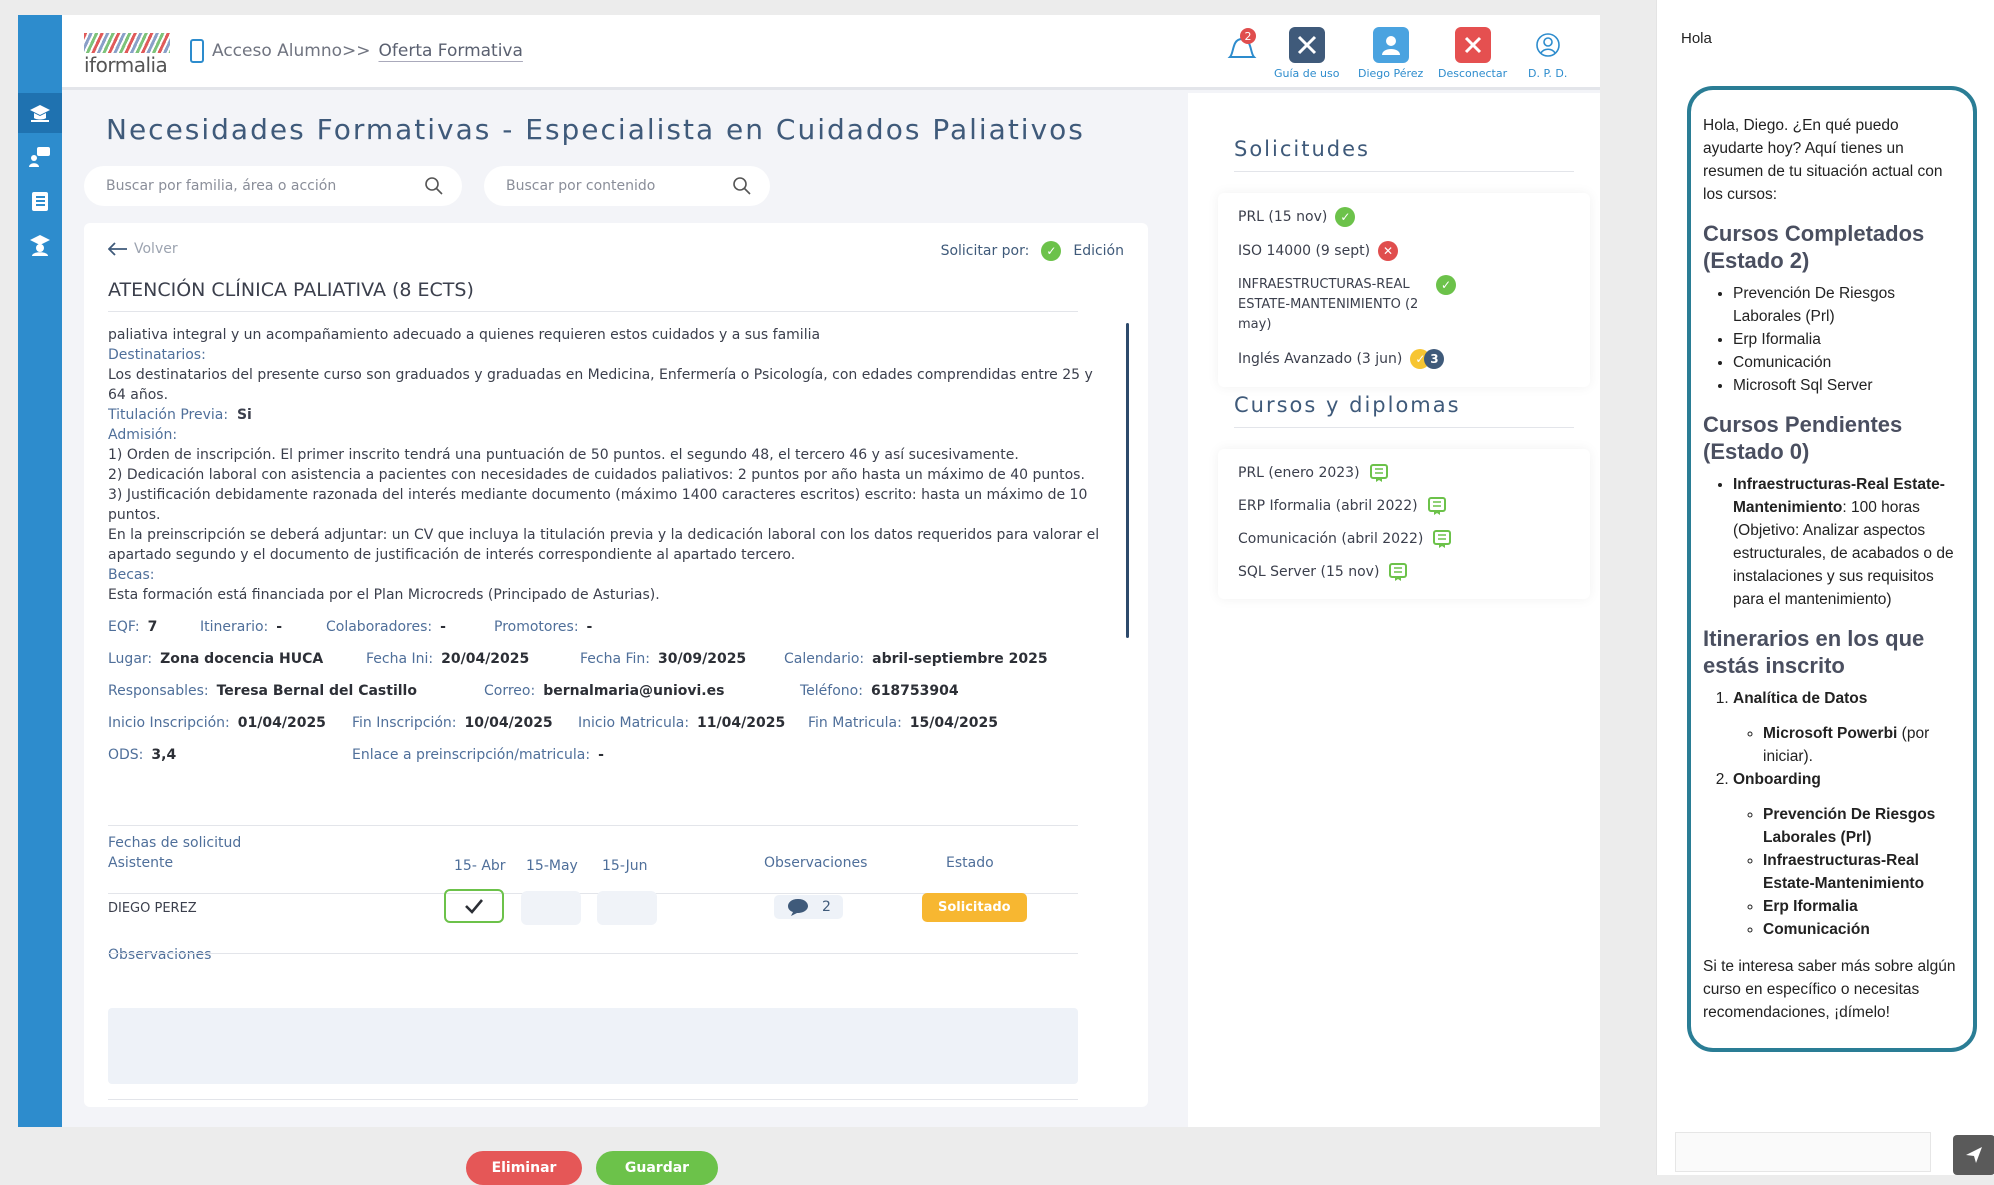 This screenshot has height=1185, width=1994. I want to click on curso-label: SQL Server (15 nov), so click(1309, 572).